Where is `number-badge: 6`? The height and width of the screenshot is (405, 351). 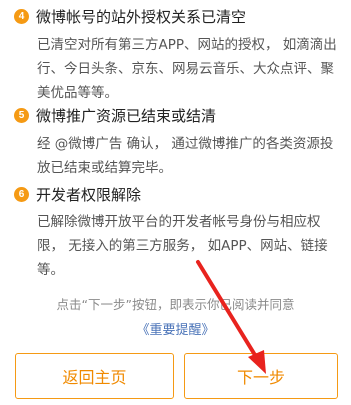 number-badge: 6 is located at coordinates (21, 194).